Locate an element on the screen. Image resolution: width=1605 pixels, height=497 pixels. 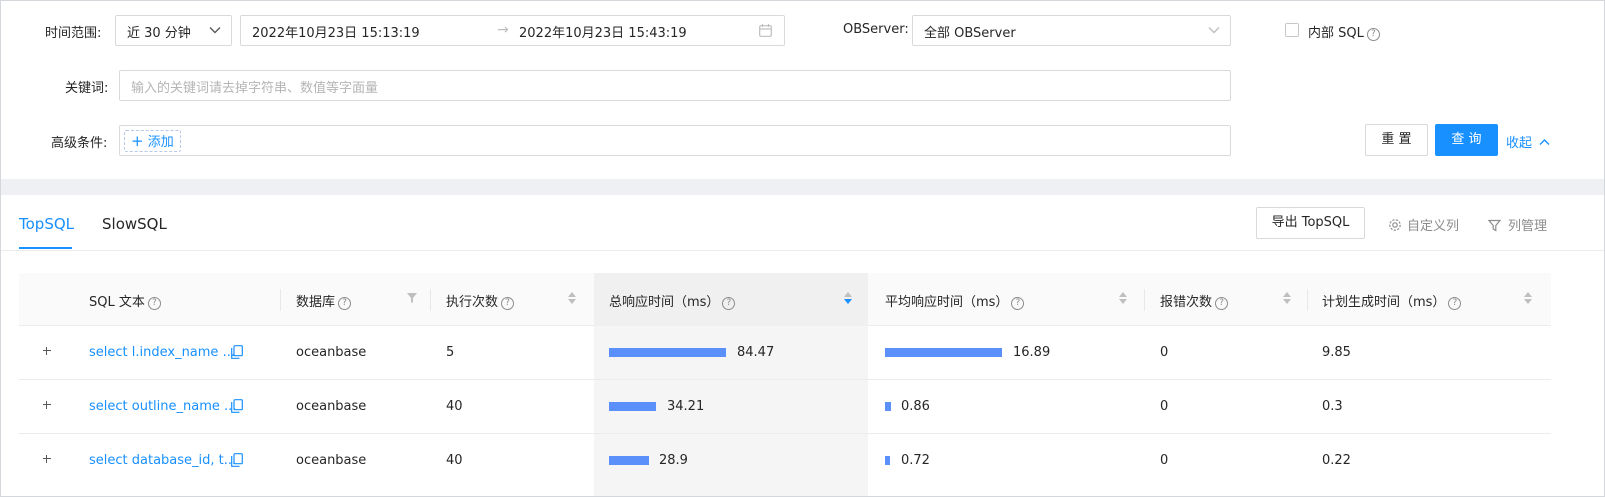
observer-select: 全部 OBServer is located at coordinates (1071, 30).